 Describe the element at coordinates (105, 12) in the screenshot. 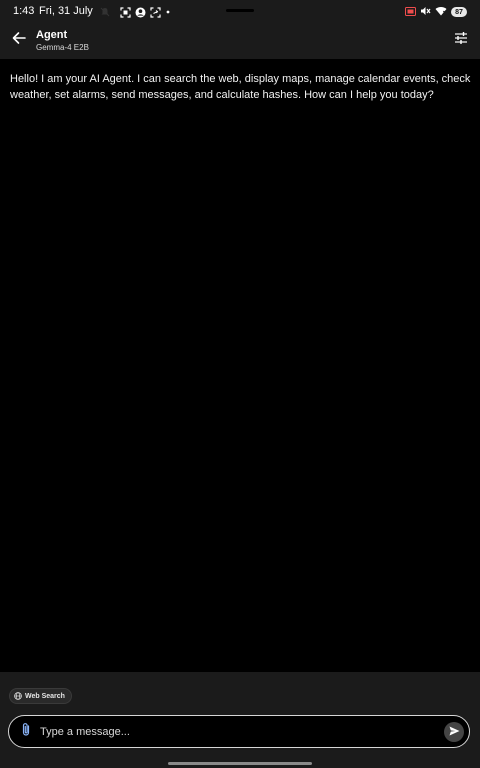

I see `muted-bell-icon` at that location.